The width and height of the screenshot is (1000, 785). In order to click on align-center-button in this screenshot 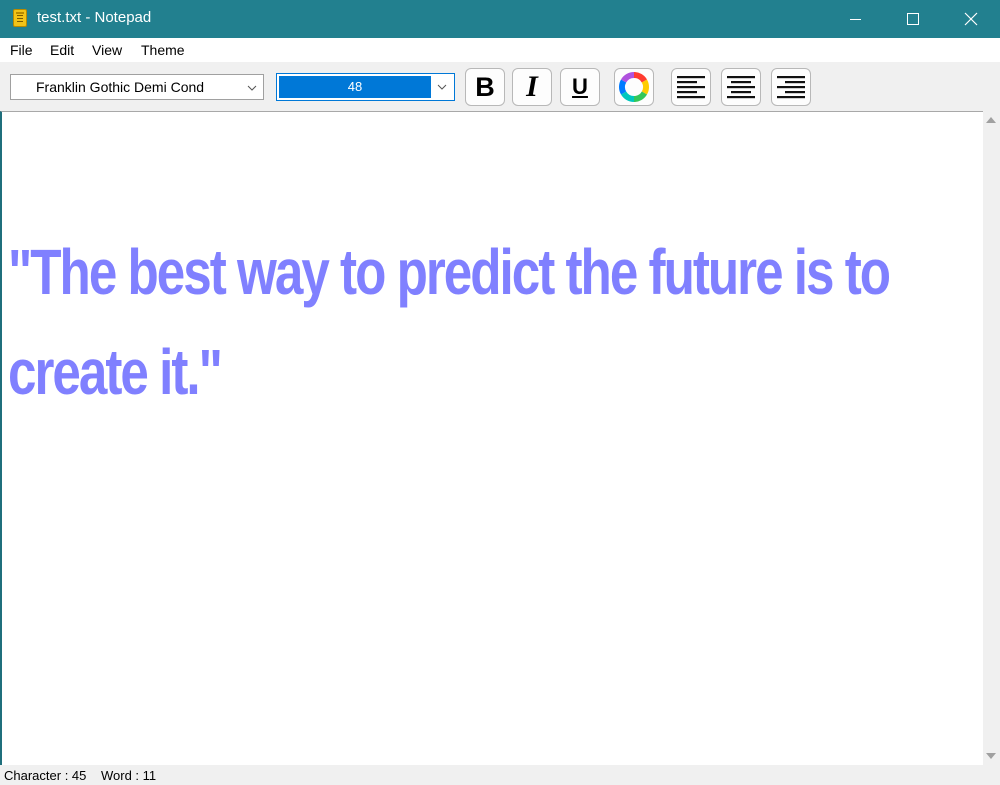, I will do `click(741, 87)`.